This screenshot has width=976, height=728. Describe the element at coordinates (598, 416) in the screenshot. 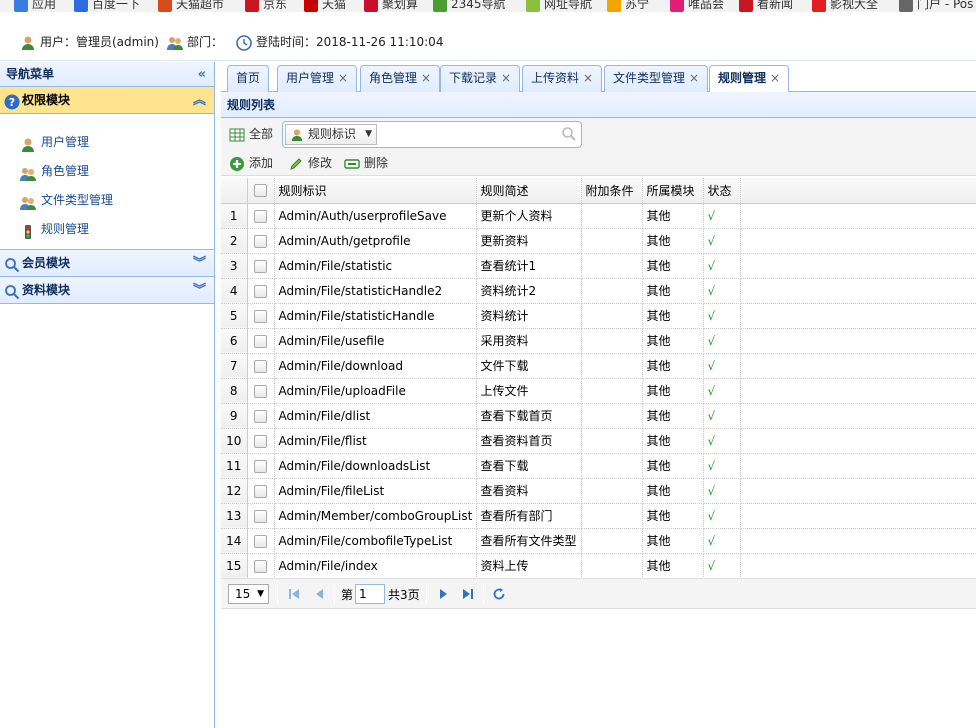

I see `table-row: 9 Admin/File/dlist 查看下载首页 其他 √` at that location.